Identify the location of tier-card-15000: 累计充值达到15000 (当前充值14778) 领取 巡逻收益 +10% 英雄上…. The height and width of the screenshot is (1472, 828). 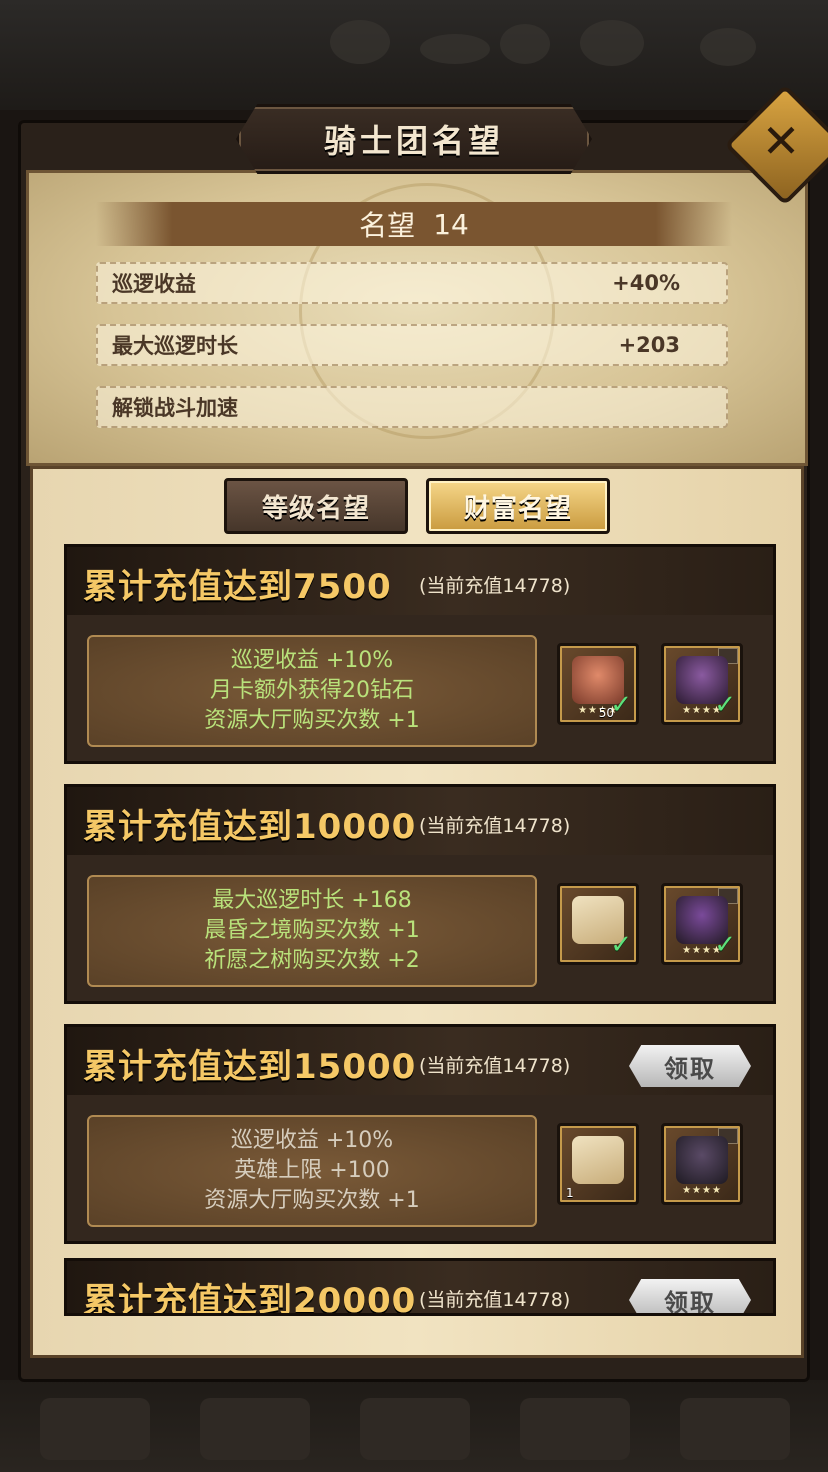
(420, 1134).